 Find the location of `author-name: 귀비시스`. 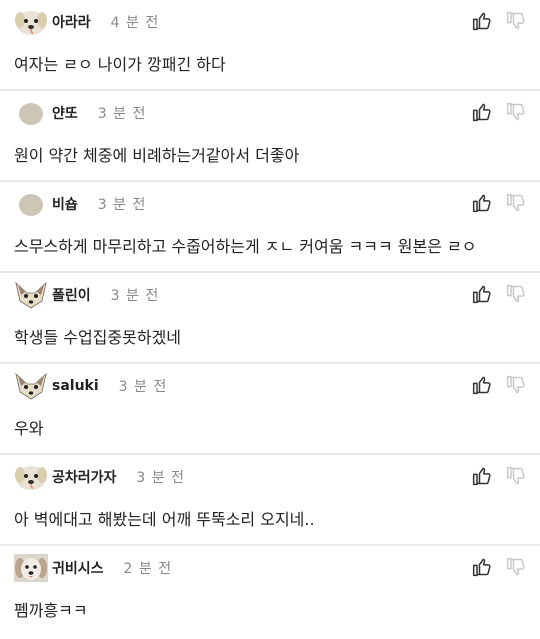

author-name: 귀비시스 is located at coordinates (78, 568).